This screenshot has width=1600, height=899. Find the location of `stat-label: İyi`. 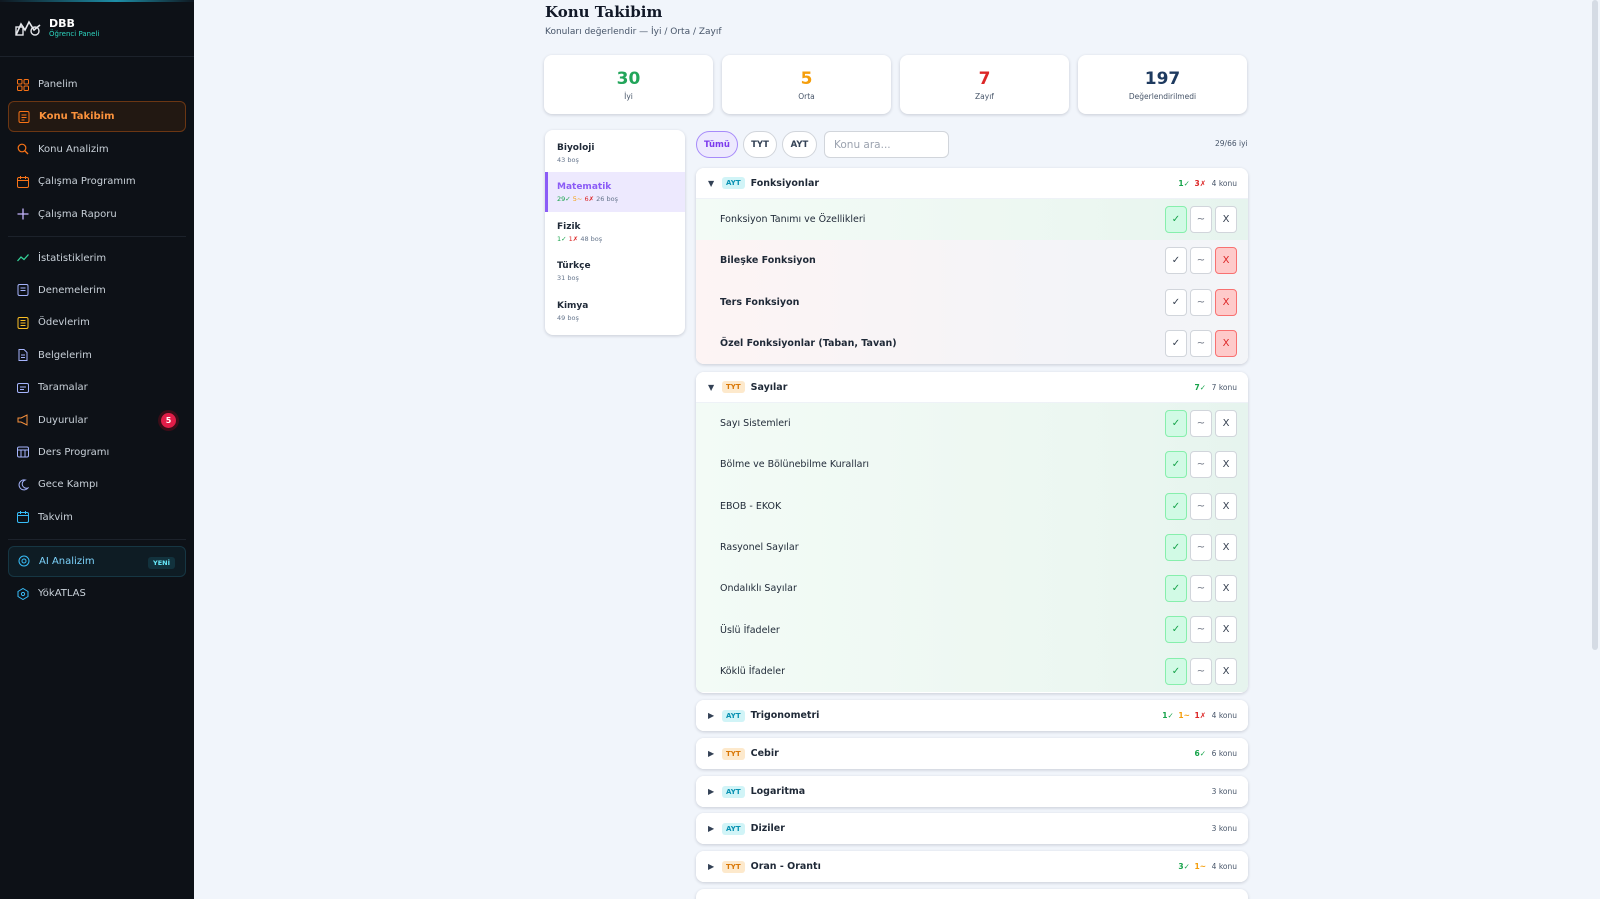

stat-label: İyi is located at coordinates (628, 96).